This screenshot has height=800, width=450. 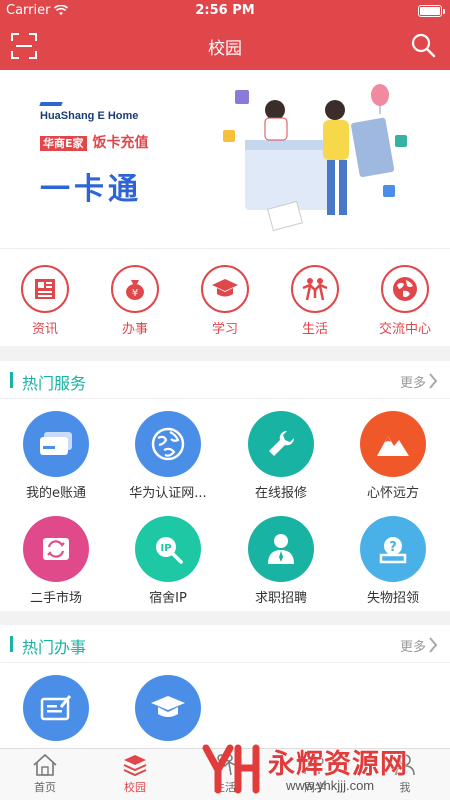 I want to click on hot-services-title: 热门服务, so click(x=54, y=383).